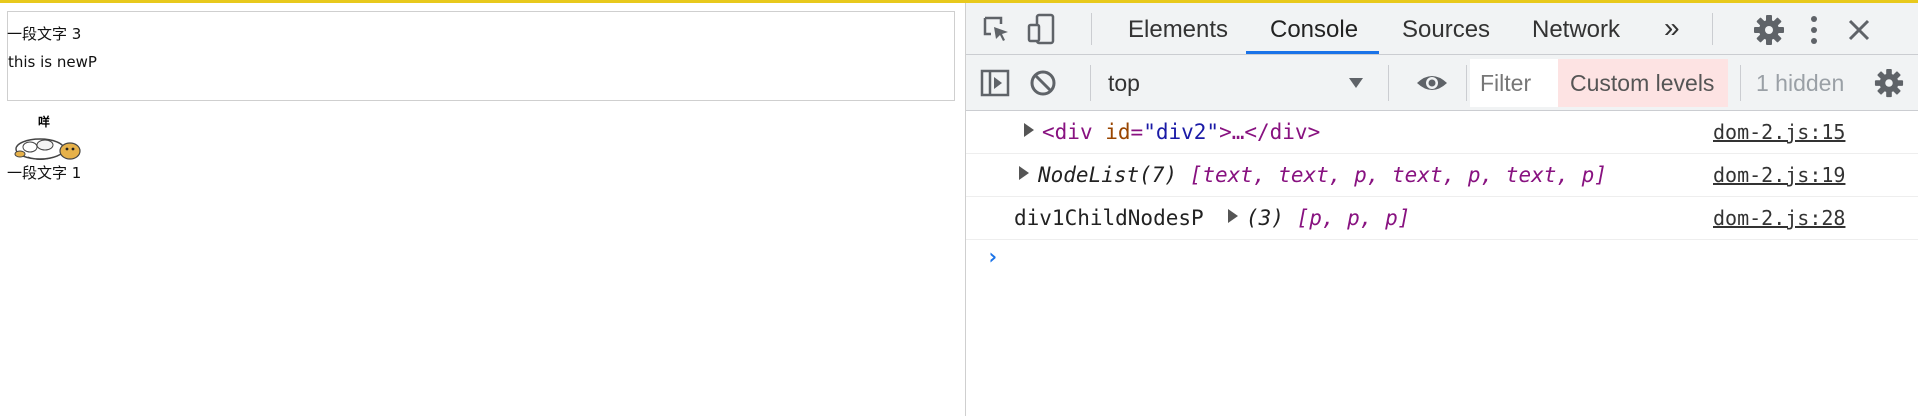  What do you see at coordinates (1178, 29) in the screenshot?
I see `tab-elements: Elements` at bounding box center [1178, 29].